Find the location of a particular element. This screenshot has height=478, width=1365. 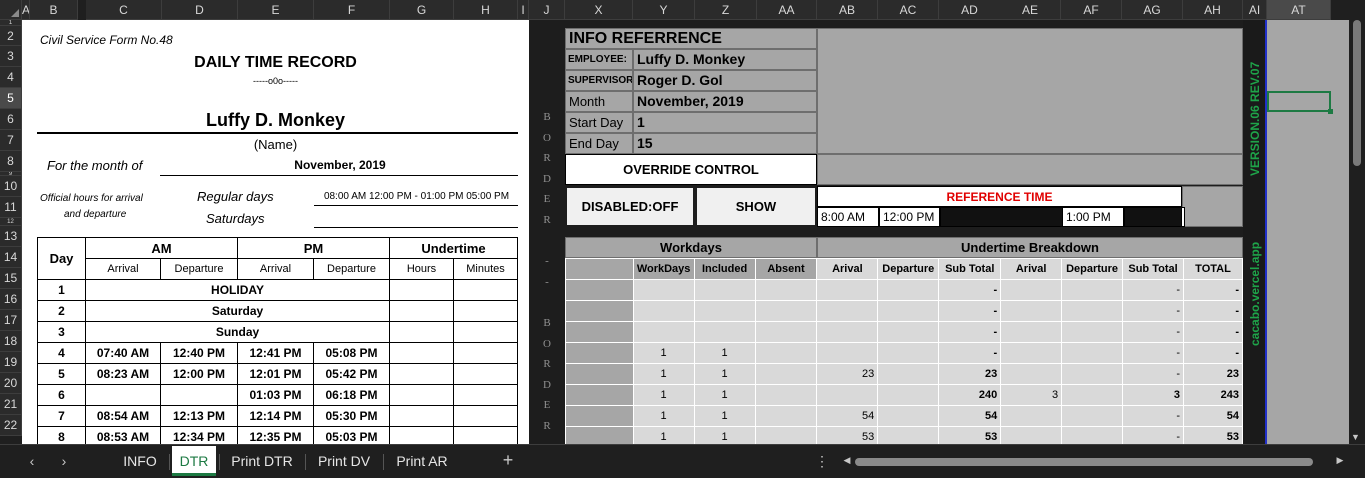

column-header-g: G is located at coordinates (422, 10).